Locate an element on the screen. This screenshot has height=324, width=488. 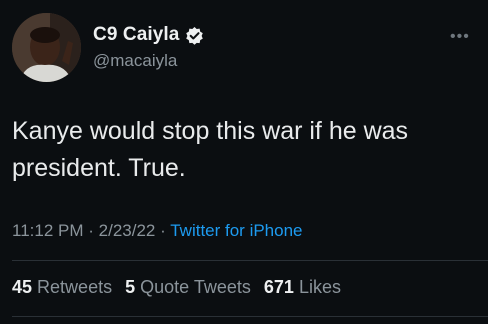
tweet-date: 2/23/22 is located at coordinates (127, 230).